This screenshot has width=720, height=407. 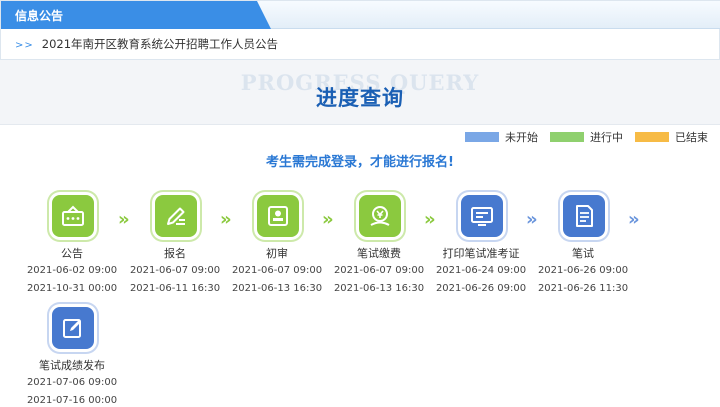 I want to click on step-start-date: 2021-06-26 09:00, so click(x=583, y=270).